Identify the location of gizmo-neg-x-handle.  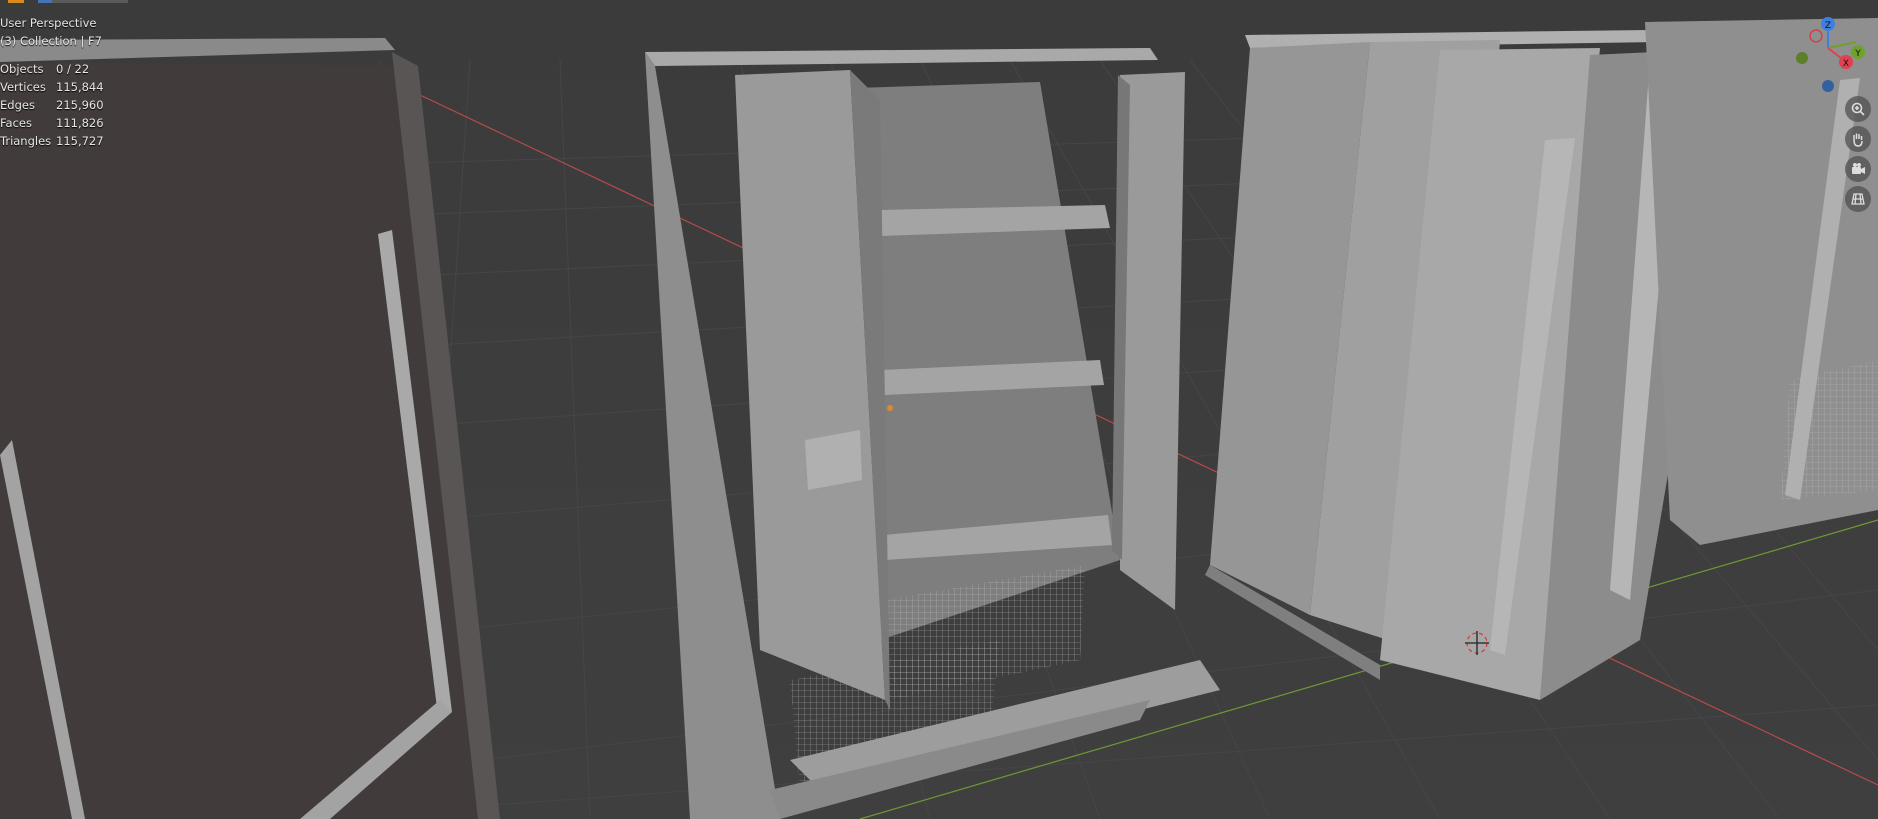
(1816, 36).